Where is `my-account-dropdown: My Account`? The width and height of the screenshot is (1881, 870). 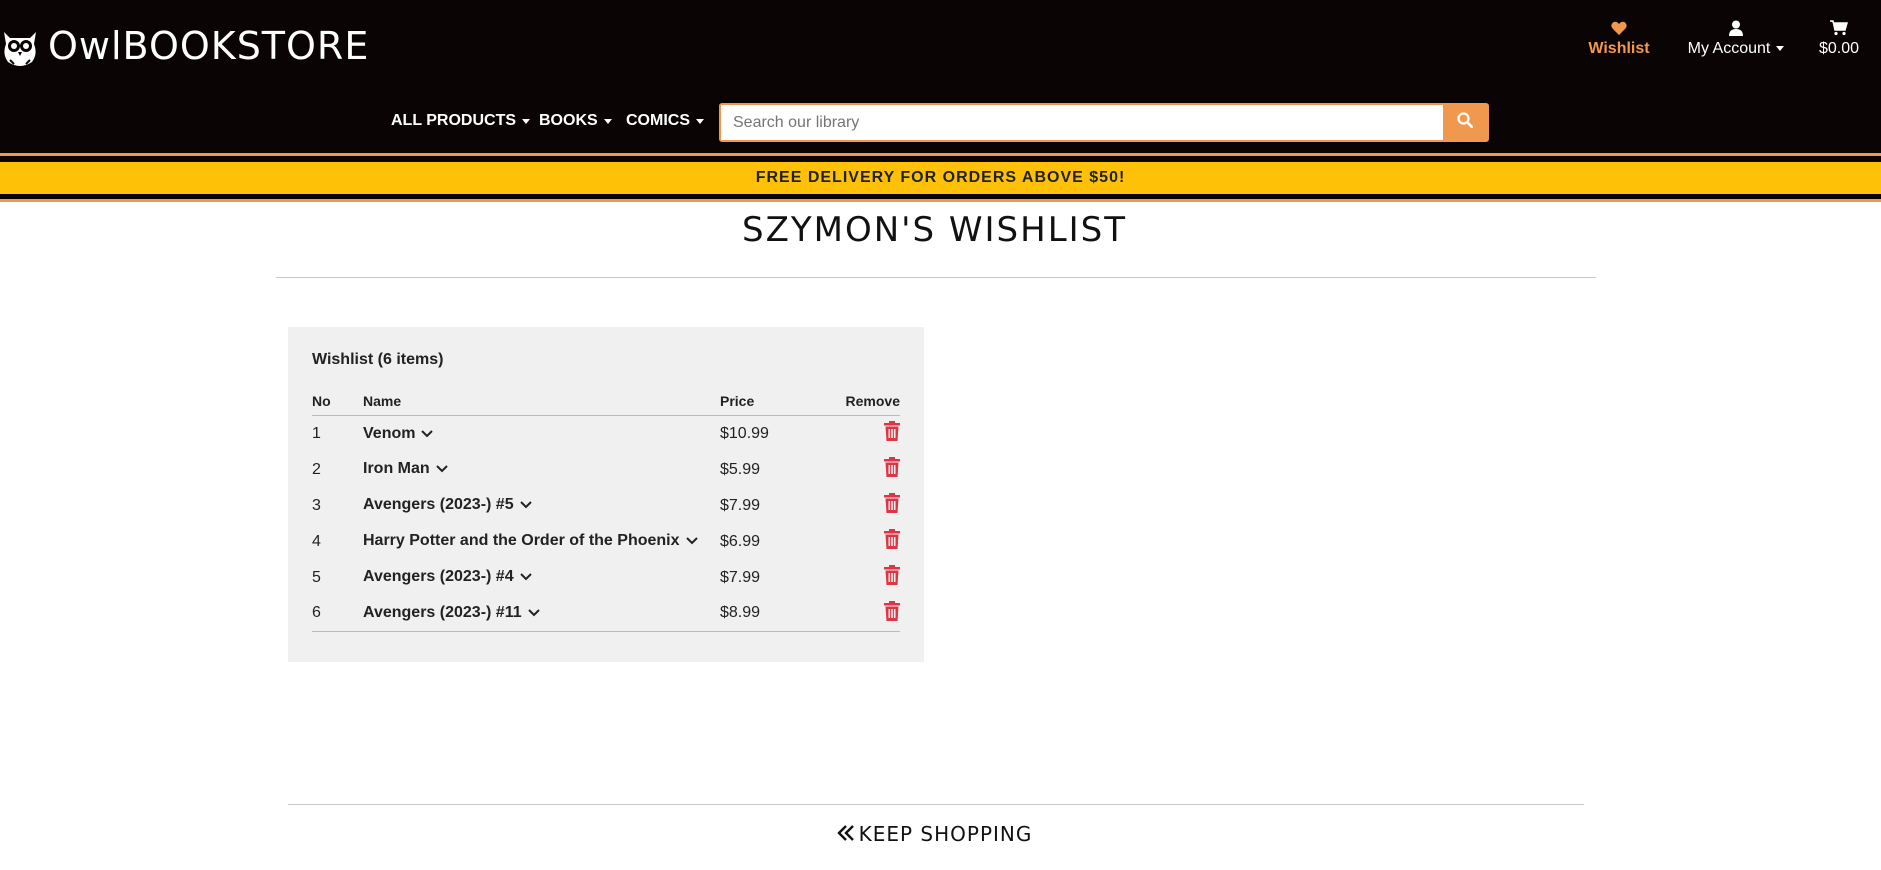 my-account-dropdown: My Account is located at coordinates (1736, 37).